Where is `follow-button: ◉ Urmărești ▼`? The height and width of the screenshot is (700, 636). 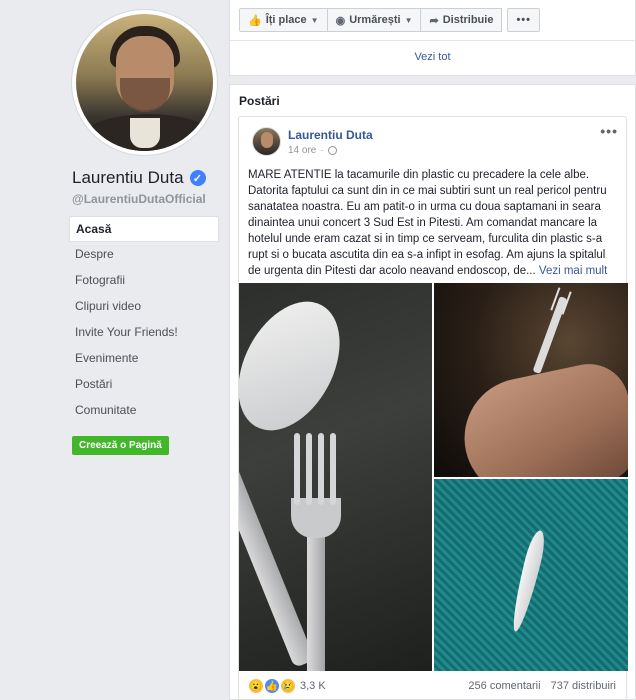 follow-button: ◉ Urmărești ▼ is located at coordinates (374, 20).